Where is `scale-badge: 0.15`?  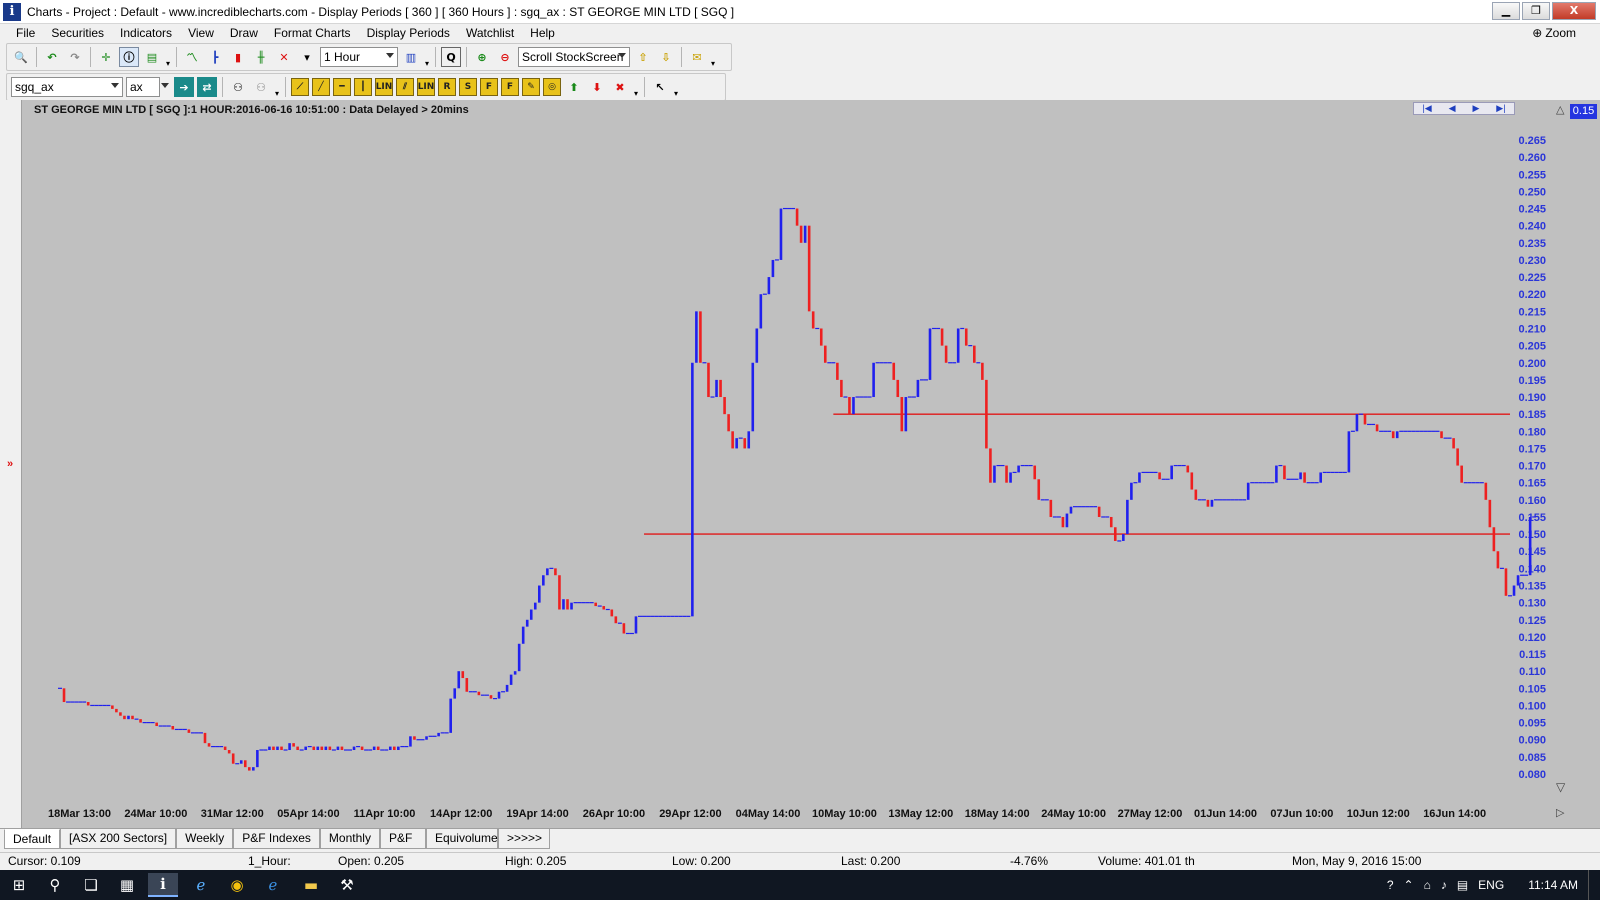
scale-badge: 0.15 is located at coordinates (1583, 111).